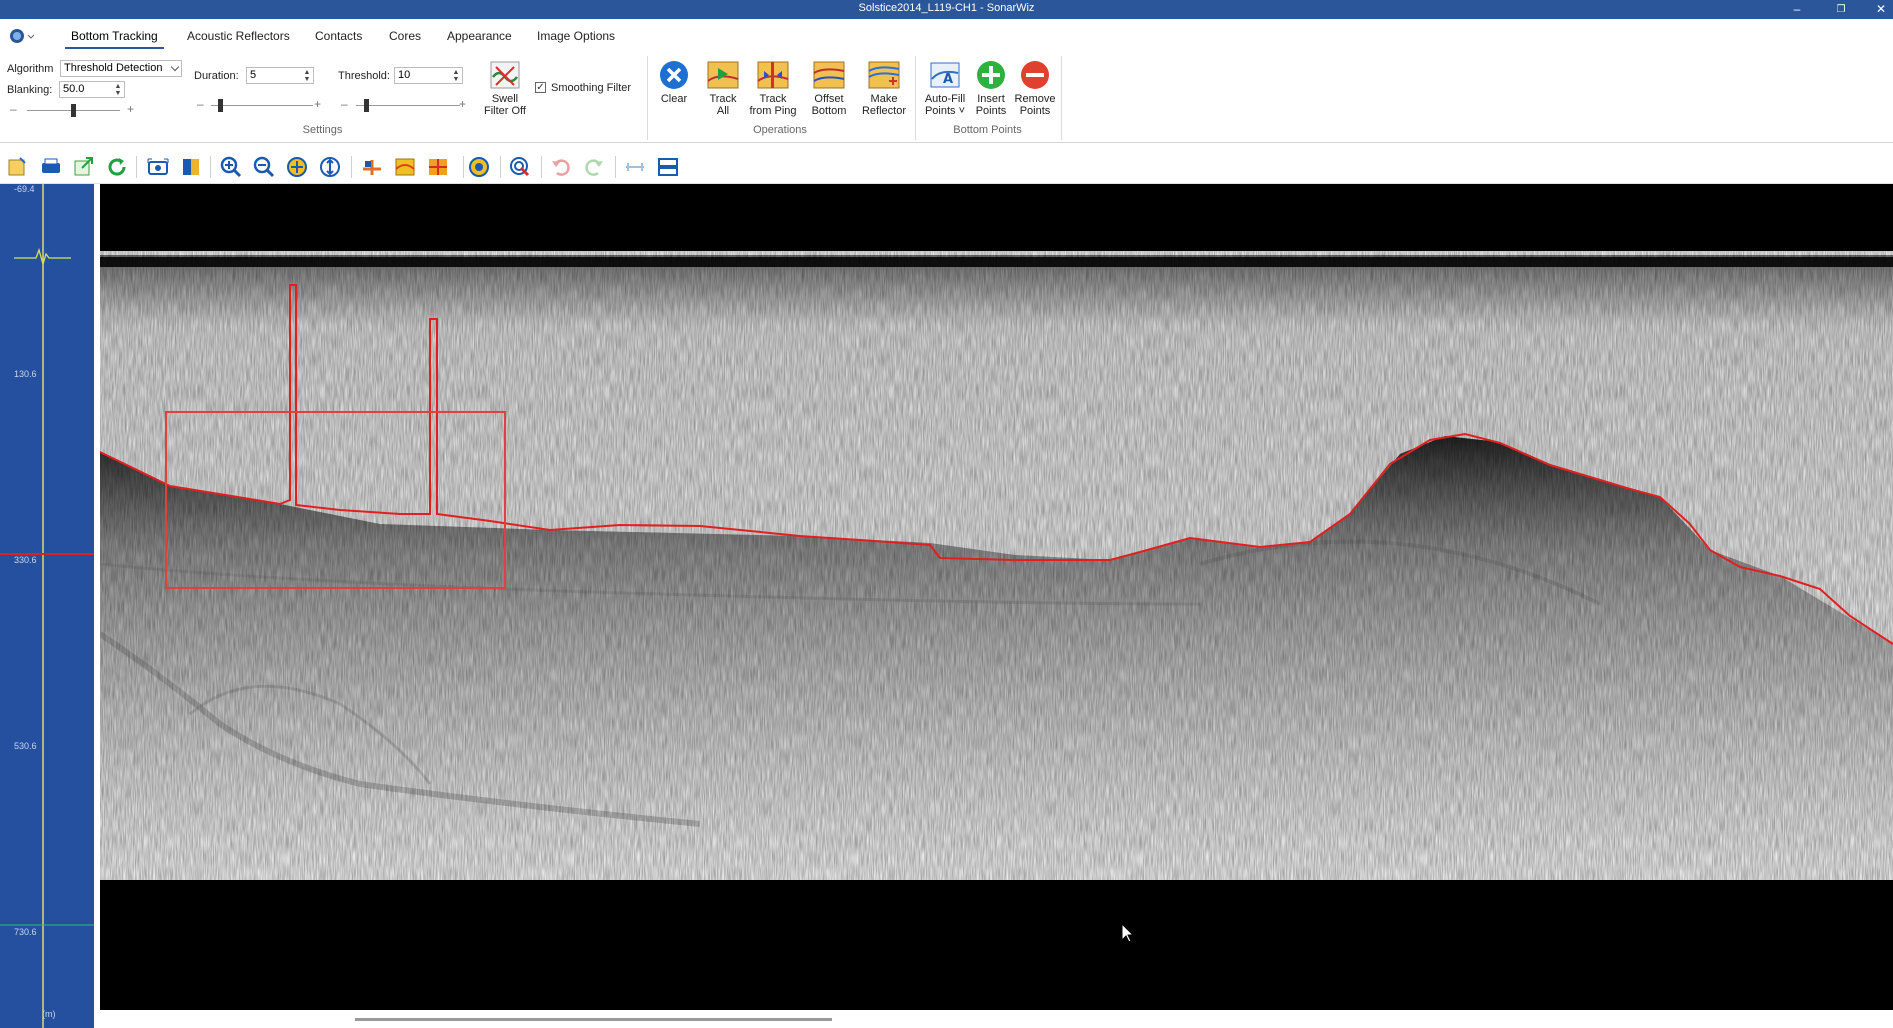 The width and height of the screenshot is (1893, 1028). Describe the element at coordinates (408, 105) in the screenshot. I see `threshold-slider-track` at that location.